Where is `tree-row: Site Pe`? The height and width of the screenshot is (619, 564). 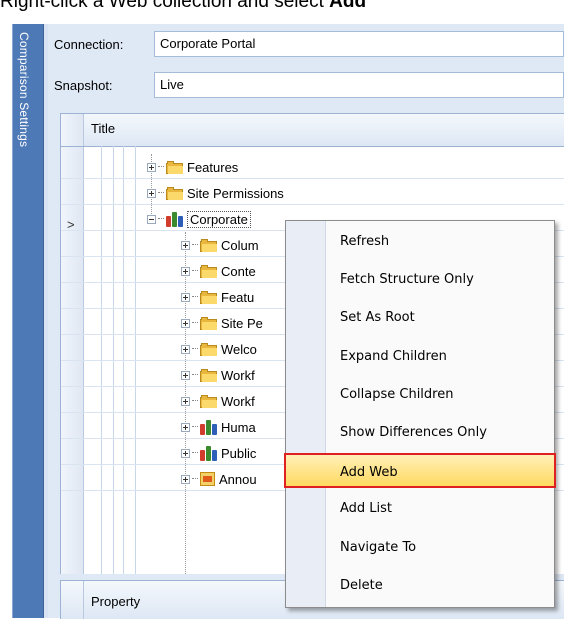 tree-row: Site Pe is located at coordinates (222, 323).